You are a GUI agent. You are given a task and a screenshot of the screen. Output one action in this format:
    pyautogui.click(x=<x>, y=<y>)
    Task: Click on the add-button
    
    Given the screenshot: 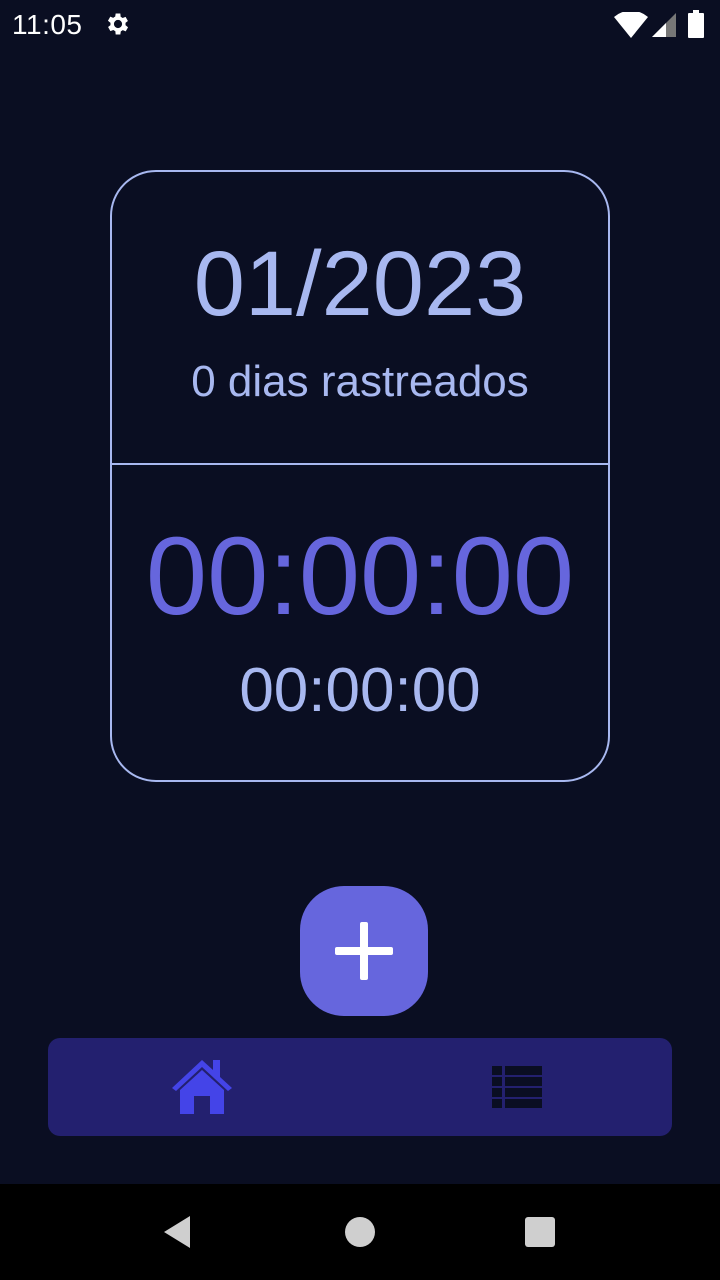 What is the action you would take?
    pyautogui.click(x=364, y=951)
    